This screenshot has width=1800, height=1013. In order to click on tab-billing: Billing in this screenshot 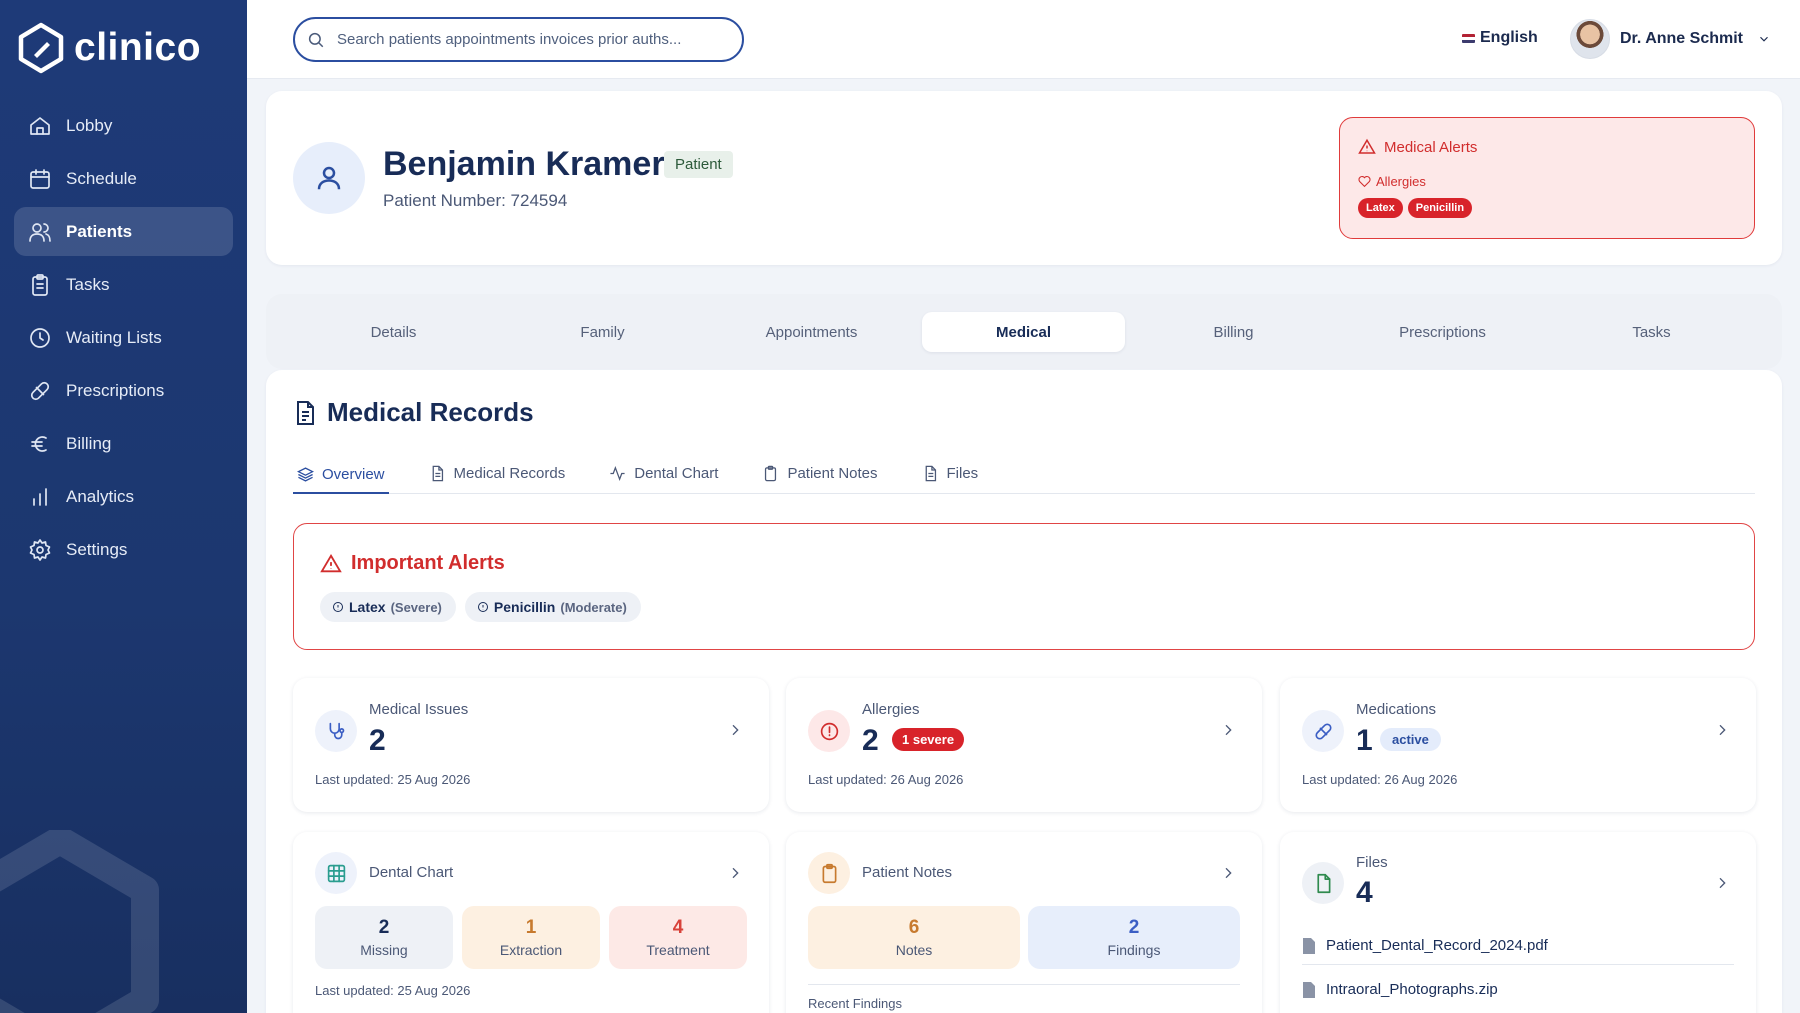, I will do `click(1233, 332)`.